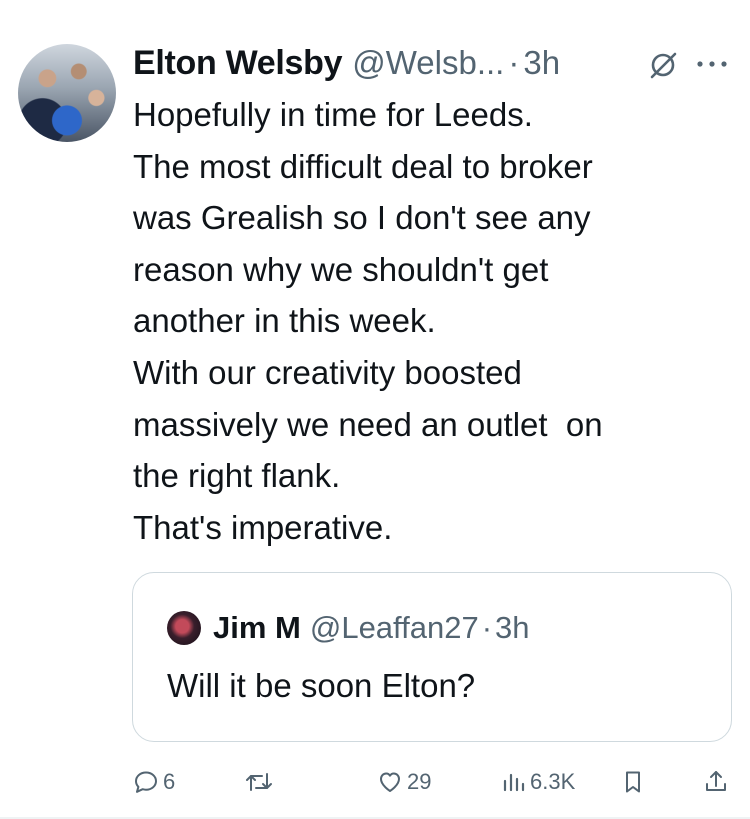 The width and height of the screenshot is (750, 819). Describe the element at coordinates (238, 63) in the screenshot. I see `author-name: Elton Welsby` at that location.